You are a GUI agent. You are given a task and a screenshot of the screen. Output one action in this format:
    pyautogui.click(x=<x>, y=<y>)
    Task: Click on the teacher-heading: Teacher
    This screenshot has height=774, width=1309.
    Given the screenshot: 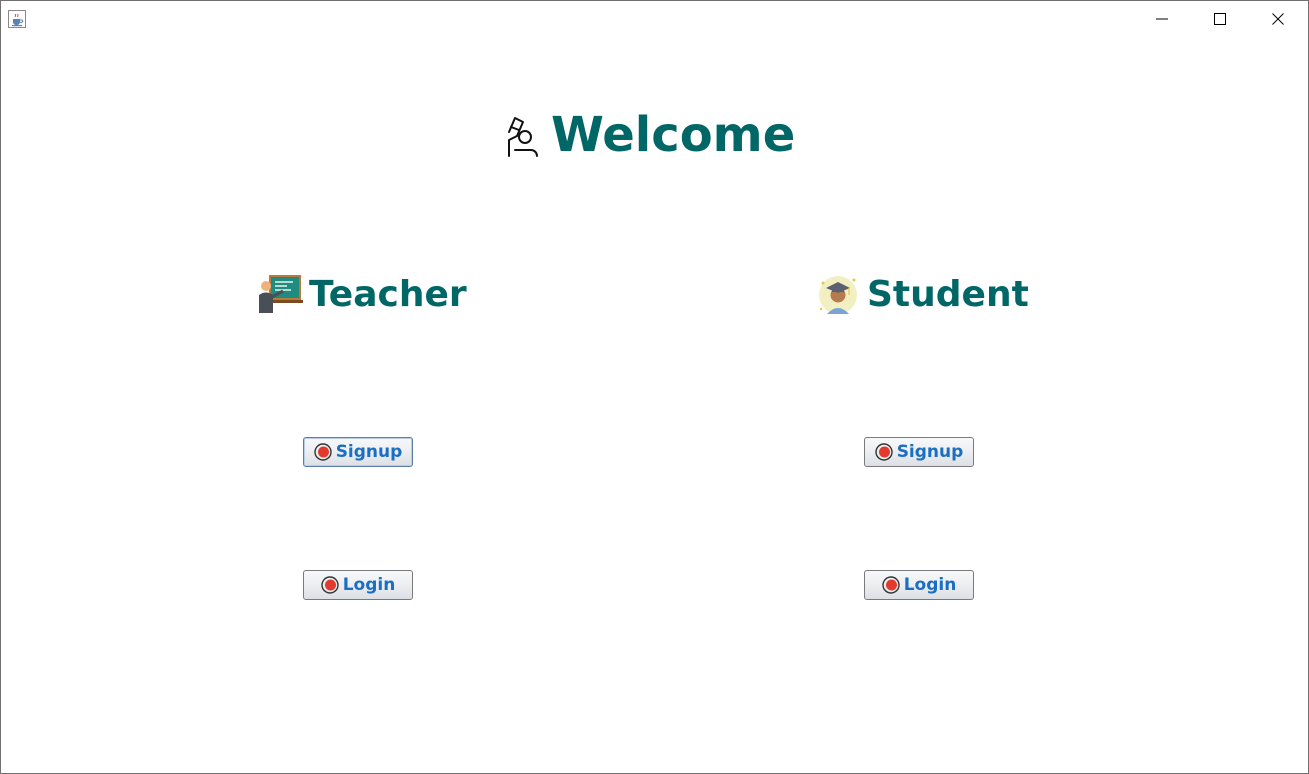 What is the action you would take?
    pyautogui.click(x=362, y=294)
    